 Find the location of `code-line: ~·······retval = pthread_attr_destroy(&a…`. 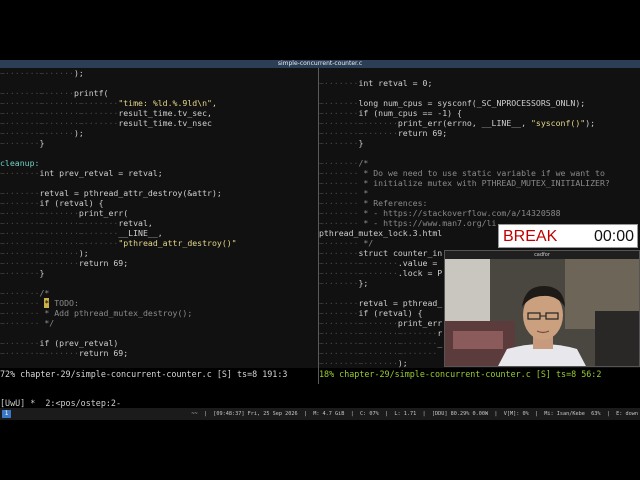

code-line: ~·······retval = pthread_attr_destroy(&a… is located at coordinates (159, 193).